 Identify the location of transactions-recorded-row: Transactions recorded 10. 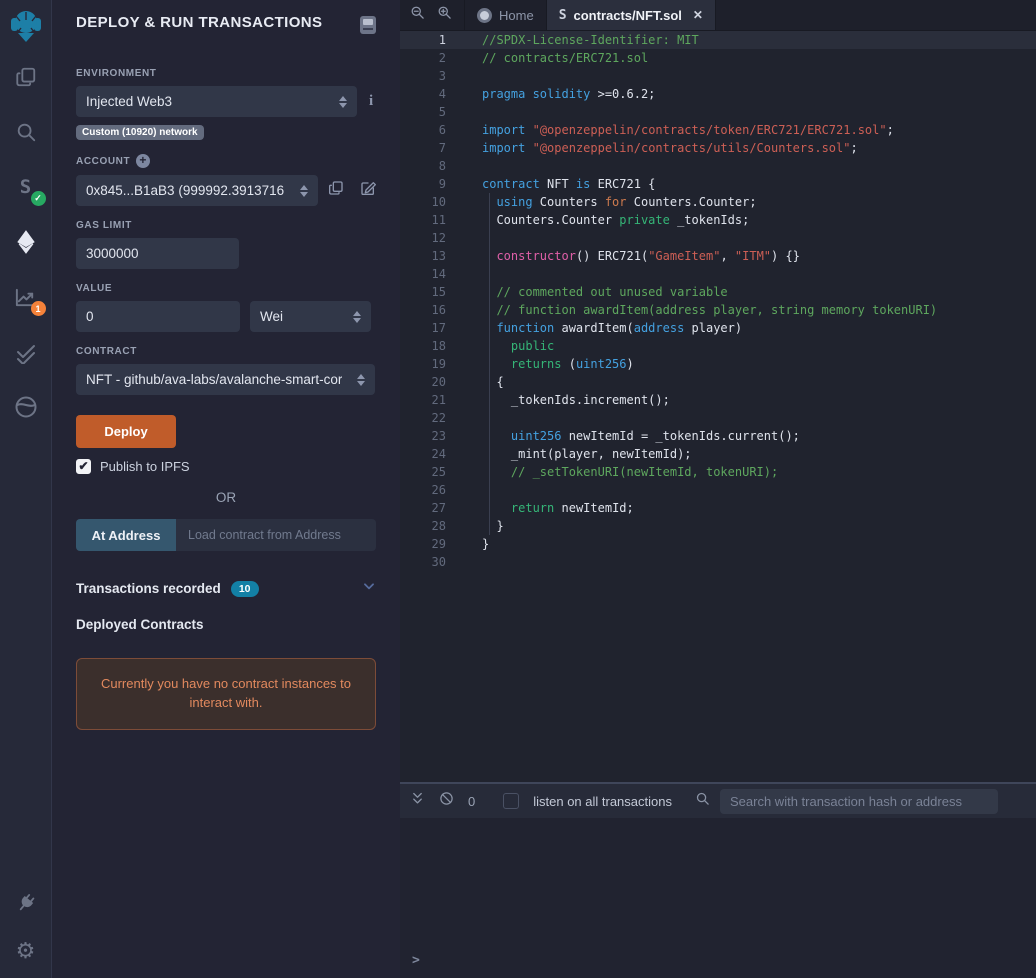
(226, 588).